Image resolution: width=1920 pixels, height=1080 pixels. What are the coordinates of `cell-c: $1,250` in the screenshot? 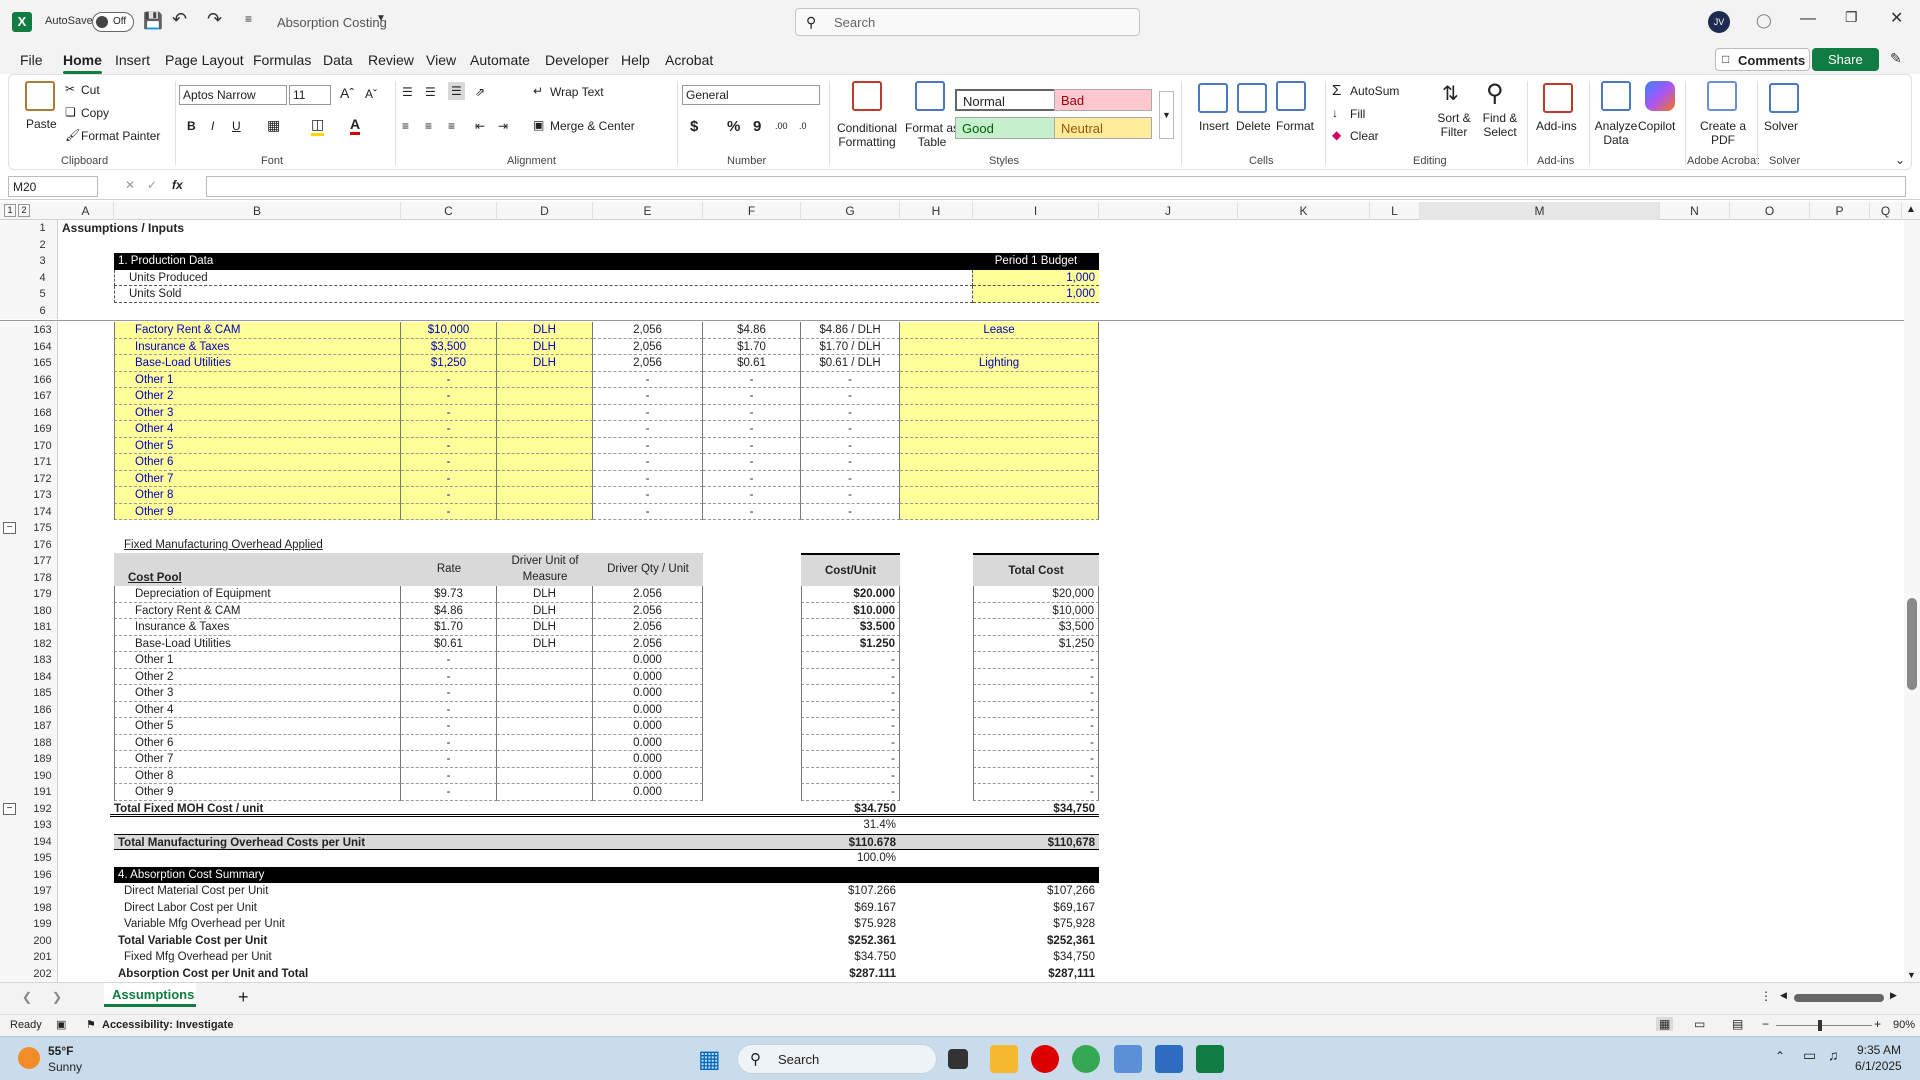 It's located at (449, 363).